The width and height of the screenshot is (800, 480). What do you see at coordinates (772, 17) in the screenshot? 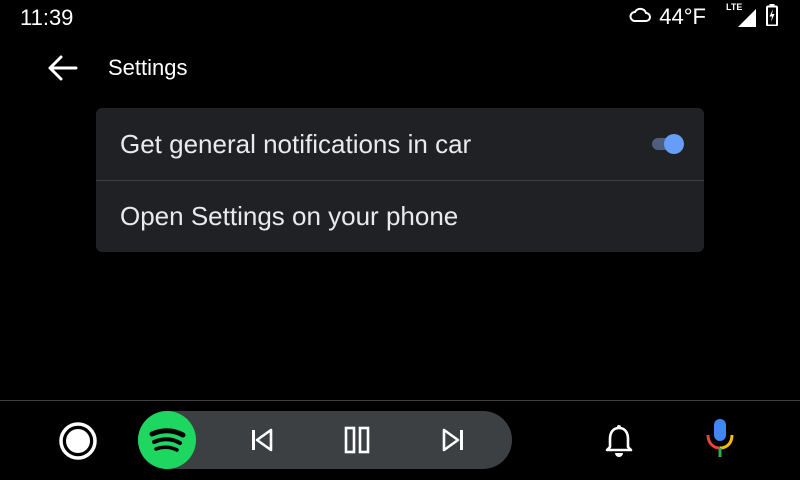
I see `battery-charging-icon` at bounding box center [772, 17].